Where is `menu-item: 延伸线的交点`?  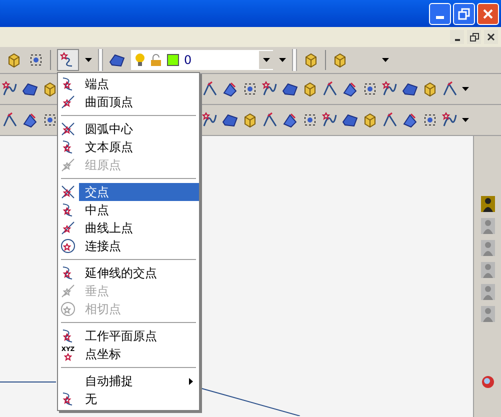
menu-item: 延伸线的交点 is located at coordinates (139, 273).